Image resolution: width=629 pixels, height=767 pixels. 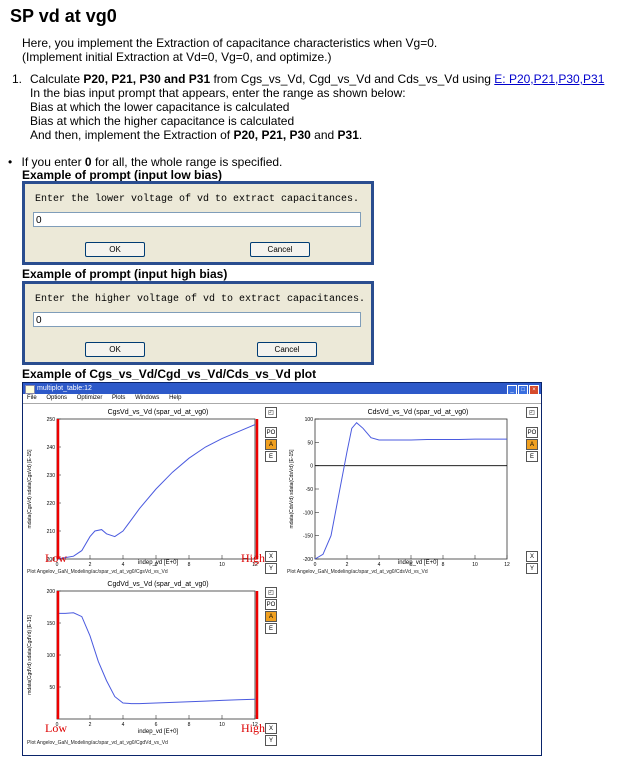 What do you see at coordinates (30, 489) in the screenshot?
I see `y-axis-label: mdata(CgsVd) sdata(CgsVd) [E-15]` at bounding box center [30, 489].